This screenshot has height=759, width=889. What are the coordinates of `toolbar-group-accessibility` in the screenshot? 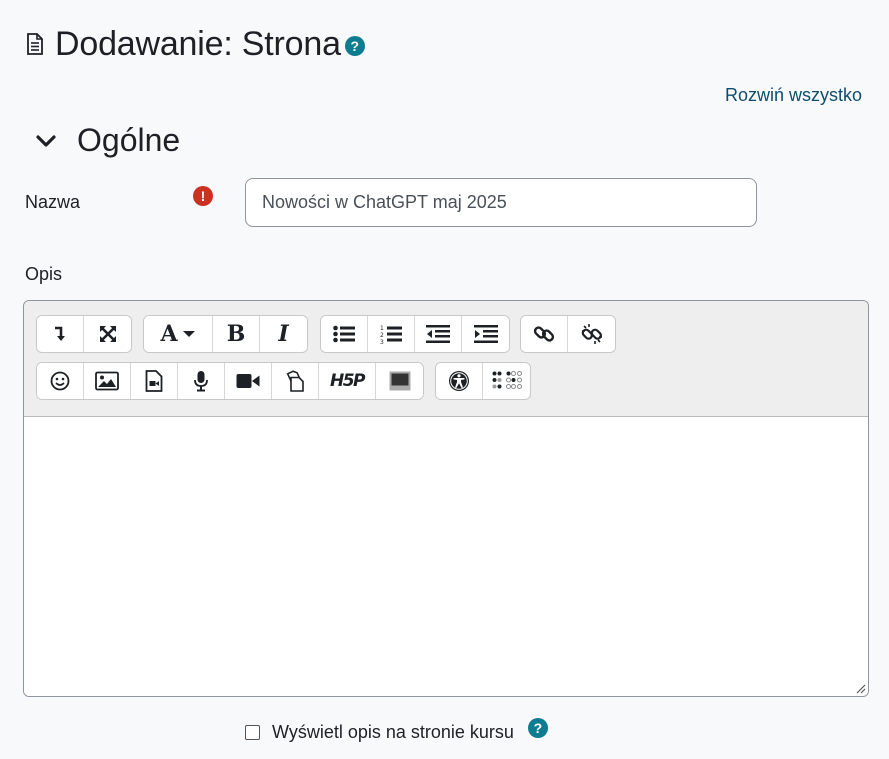 It's located at (483, 381).